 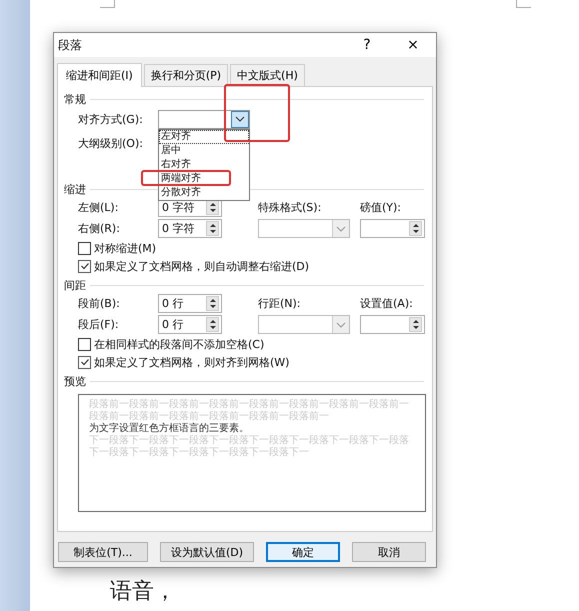 I want to click on checkbox-label: 如果定义了文档网格，则对齐到网格(W), so click(x=192, y=362).